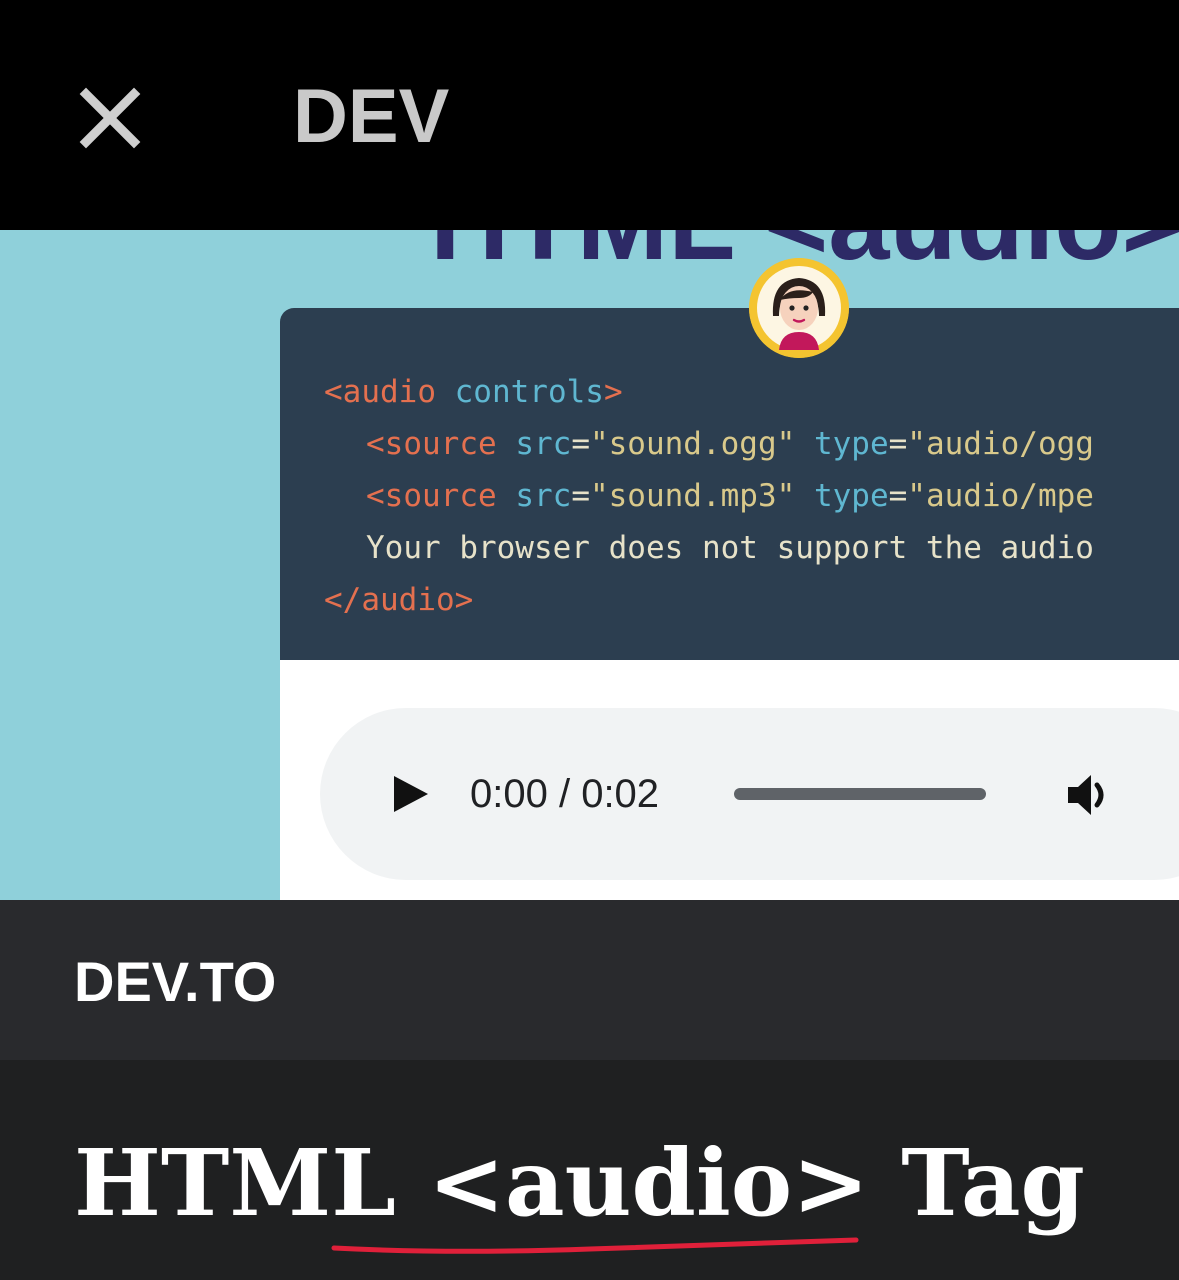  Describe the element at coordinates (579, 1183) in the screenshot. I see `article-headline: HTML <audio> Tag` at that location.